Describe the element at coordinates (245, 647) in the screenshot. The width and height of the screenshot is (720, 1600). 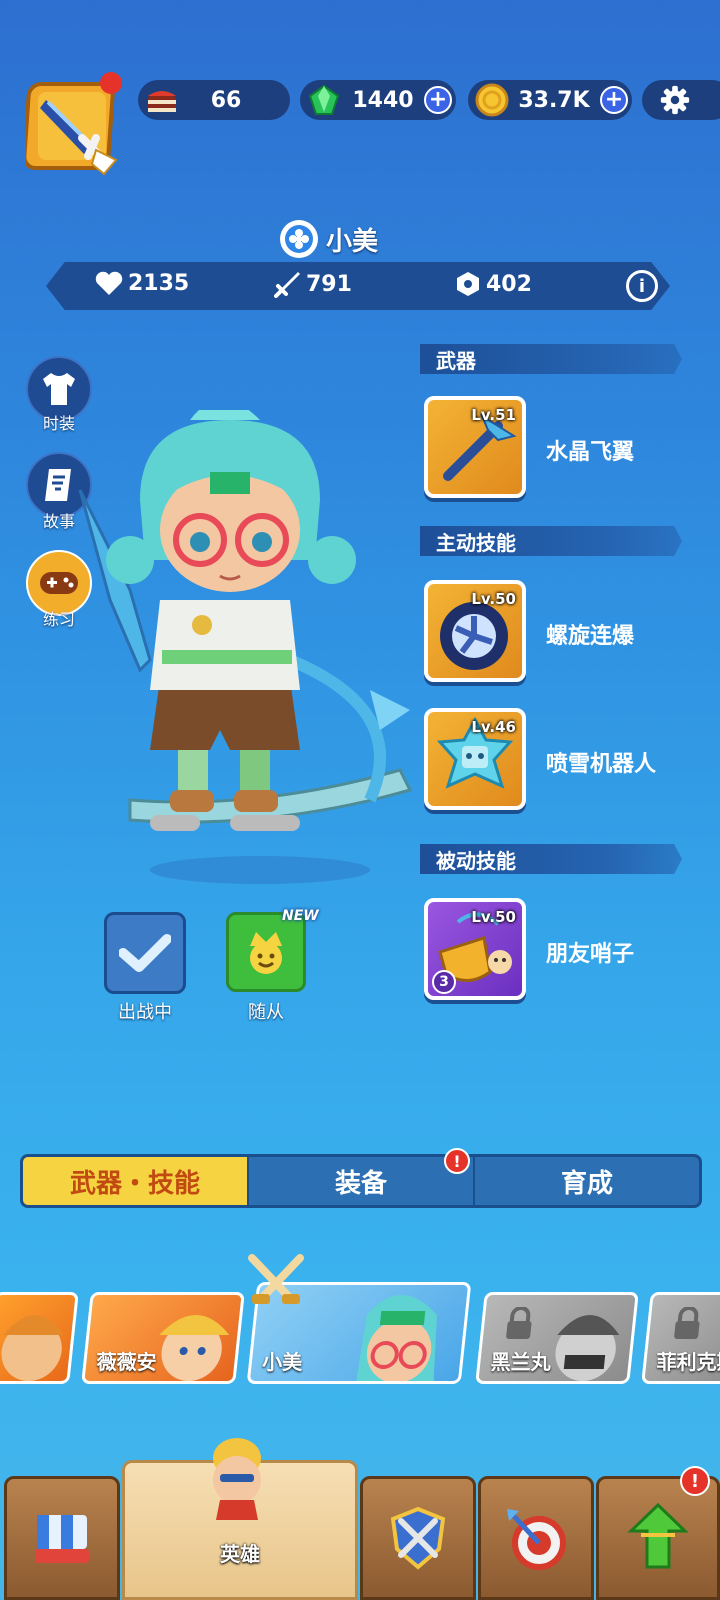
I see `hero-character-model` at that location.